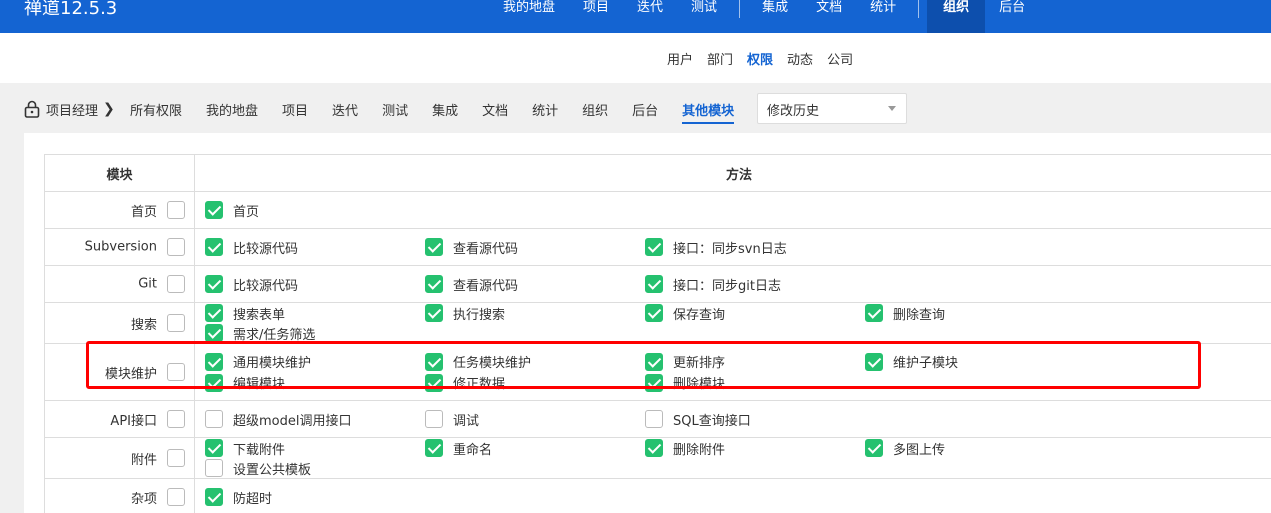  What do you see at coordinates (755, 313) in the screenshot?
I see `method-option: 保存查询` at bounding box center [755, 313].